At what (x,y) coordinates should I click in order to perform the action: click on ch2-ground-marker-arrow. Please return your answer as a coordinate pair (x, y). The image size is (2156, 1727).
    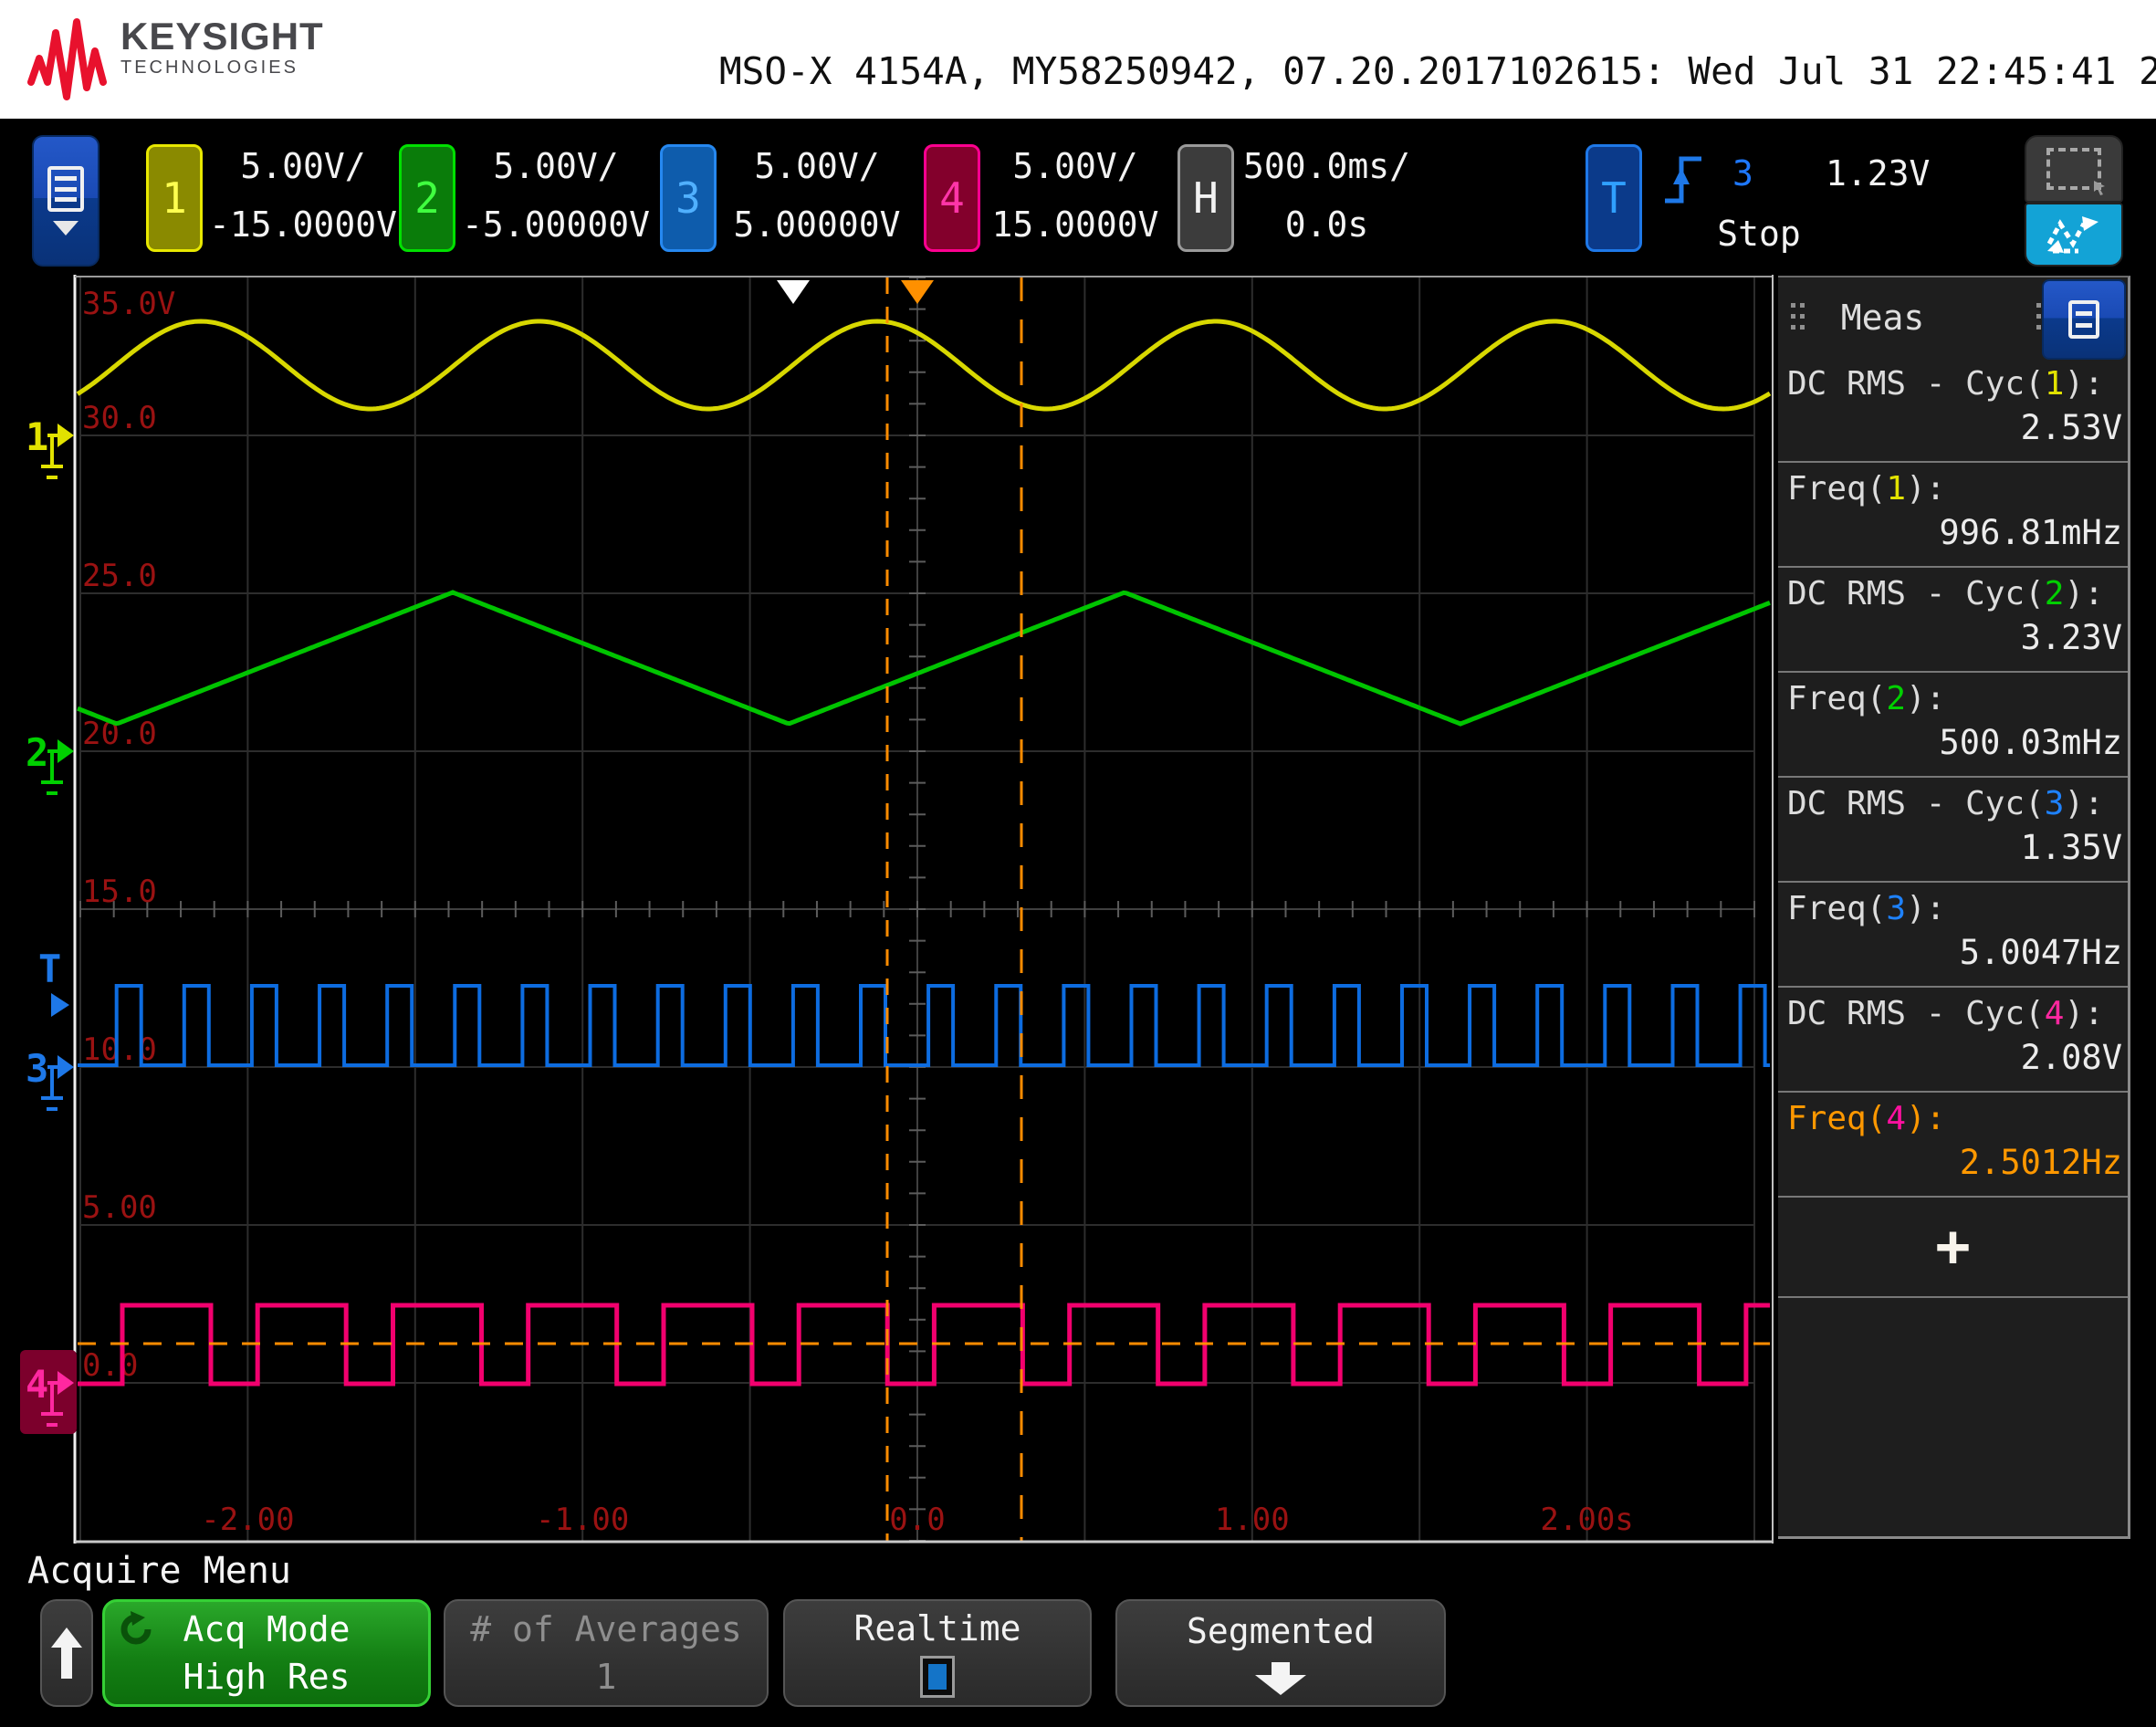
    Looking at the image, I should click on (66, 751).